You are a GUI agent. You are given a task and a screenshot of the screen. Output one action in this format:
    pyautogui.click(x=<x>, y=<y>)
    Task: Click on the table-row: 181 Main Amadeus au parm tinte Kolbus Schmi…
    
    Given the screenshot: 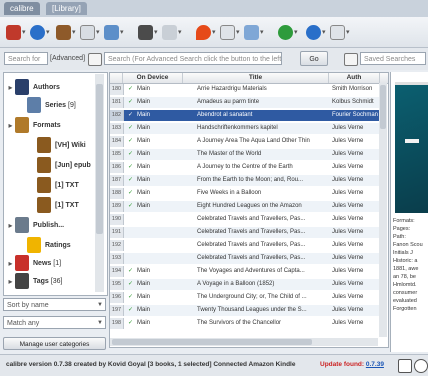 What is the action you would take?
    pyautogui.click(x=245, y=102)
    